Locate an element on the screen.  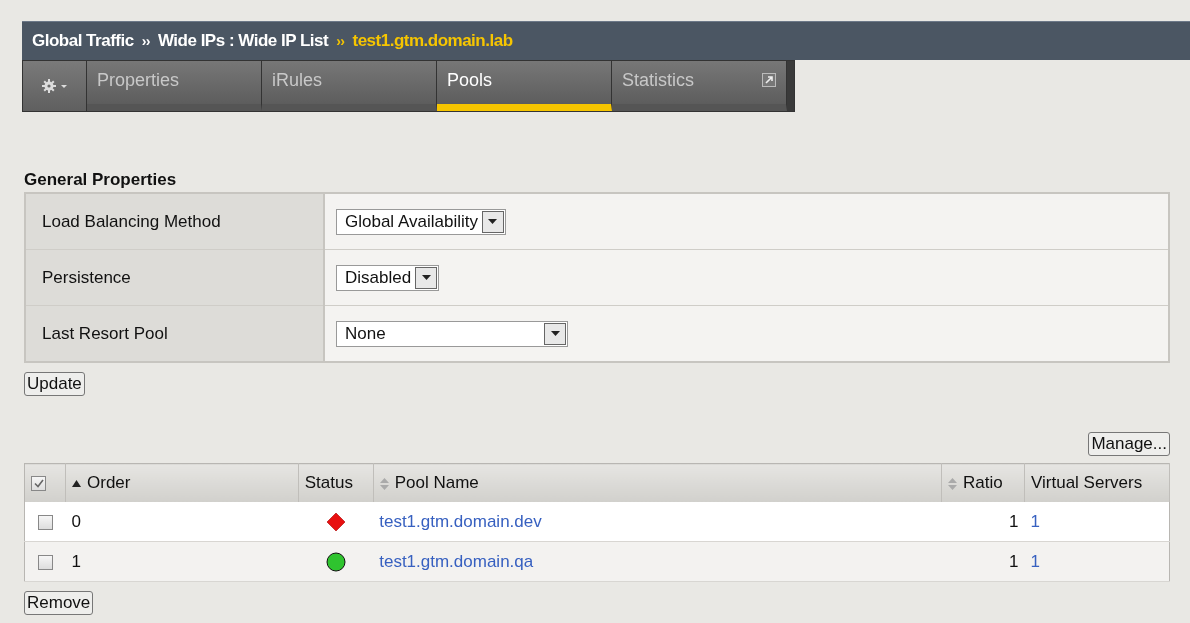
gear-icon is located at coordinates (54, 86).